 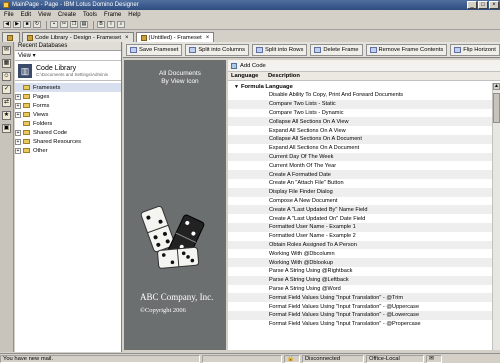 I want to click on menu-view: View, so click(x=44, y=15).